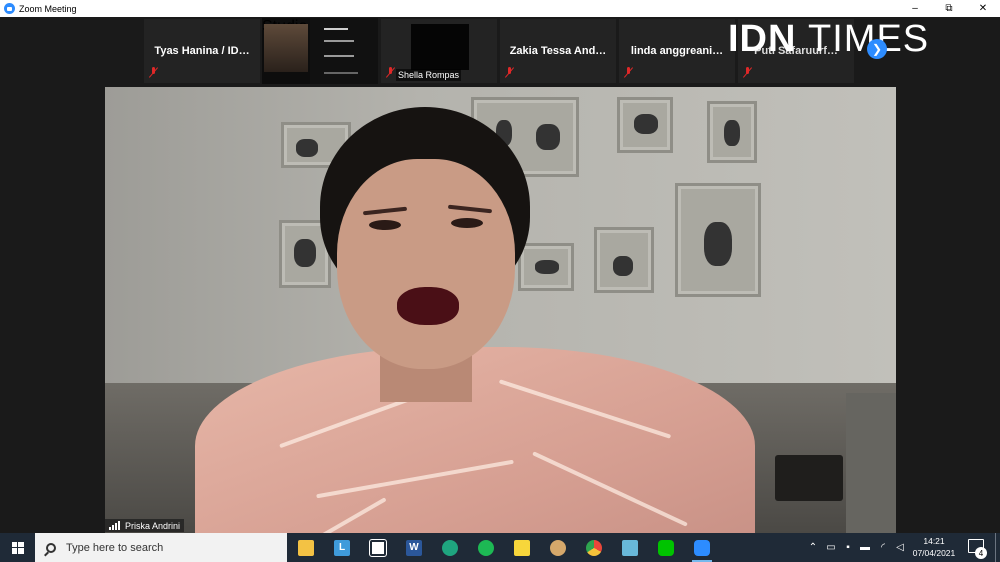 The height and width of the screenshot is (562, 1000). What do you see at coordinates (997, 547) in the screenshot?
I see `show-desktop-button` at bounding box center [997, 547].